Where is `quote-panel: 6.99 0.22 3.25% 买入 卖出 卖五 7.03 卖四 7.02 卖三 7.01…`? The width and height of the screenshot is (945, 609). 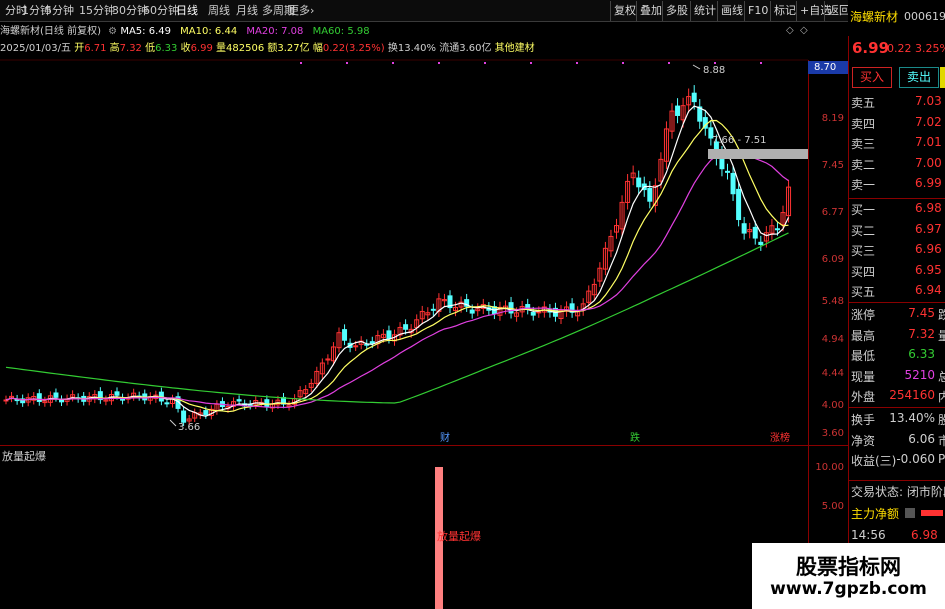 quote-panel: 6.99 0.22 3.25% 买入 卖出 卖五 7.03 卖四 7.02 卖三 7.01… is located at coordinates (896, 322).